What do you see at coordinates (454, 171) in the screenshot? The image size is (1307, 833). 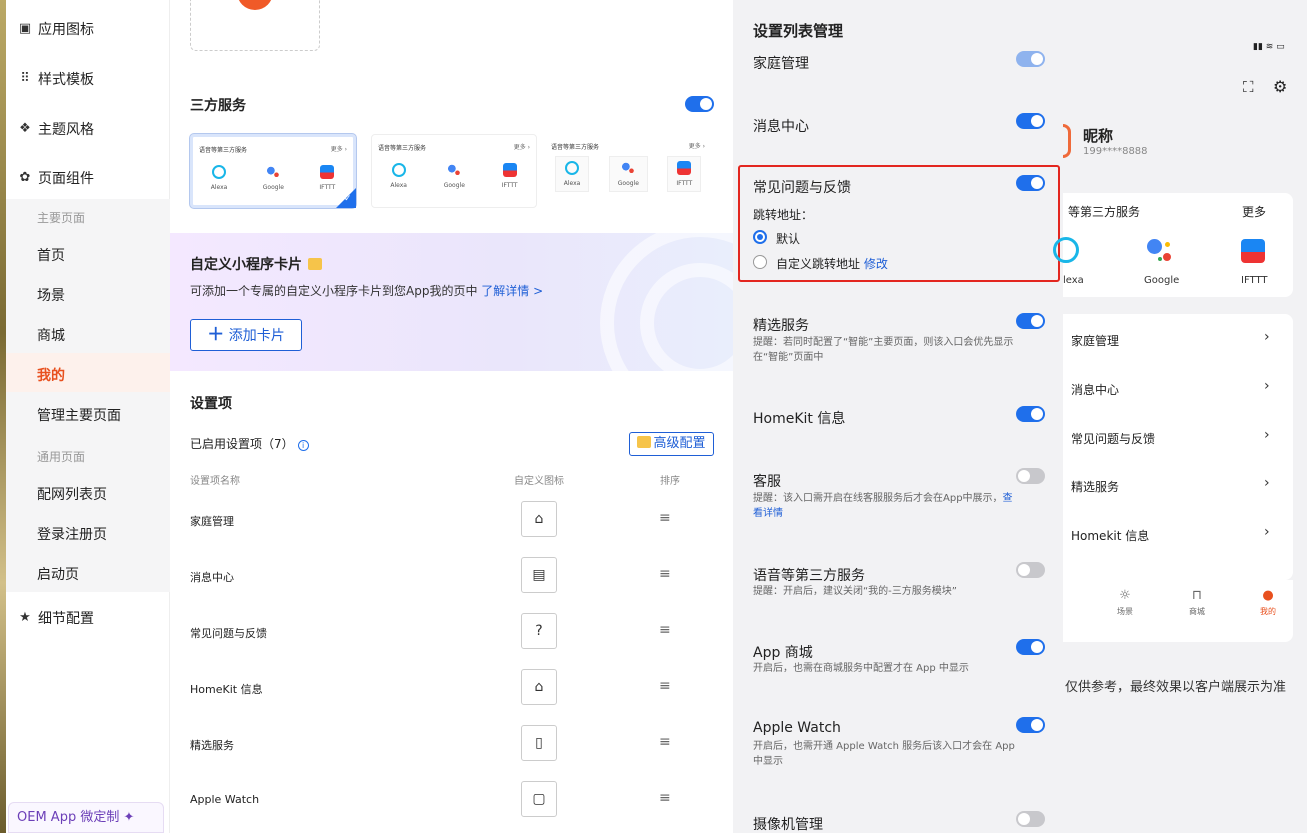 I see `template-card-2: 语音等第三方服务 更多 › Alexa Google IFTTT` at bounding box center [454, 171].